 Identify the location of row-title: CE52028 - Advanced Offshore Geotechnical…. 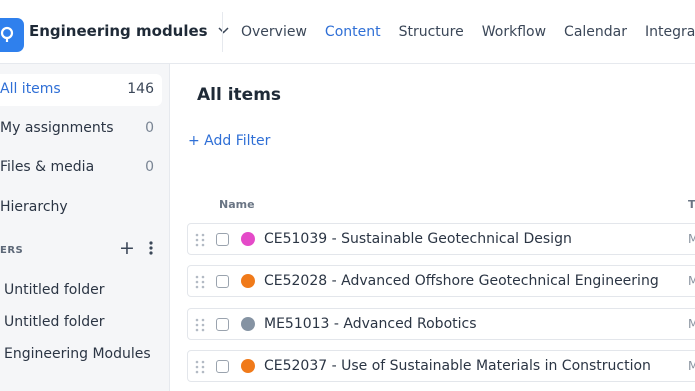
(461, 281).